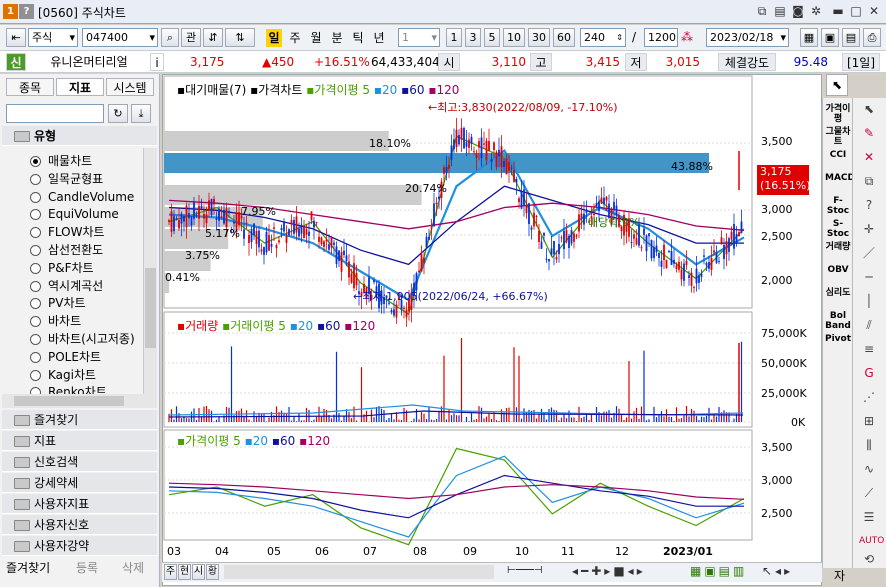  Describe the element at coordinates (869, 517) in the screenshot. I see `level-icon: ☰` at that location.